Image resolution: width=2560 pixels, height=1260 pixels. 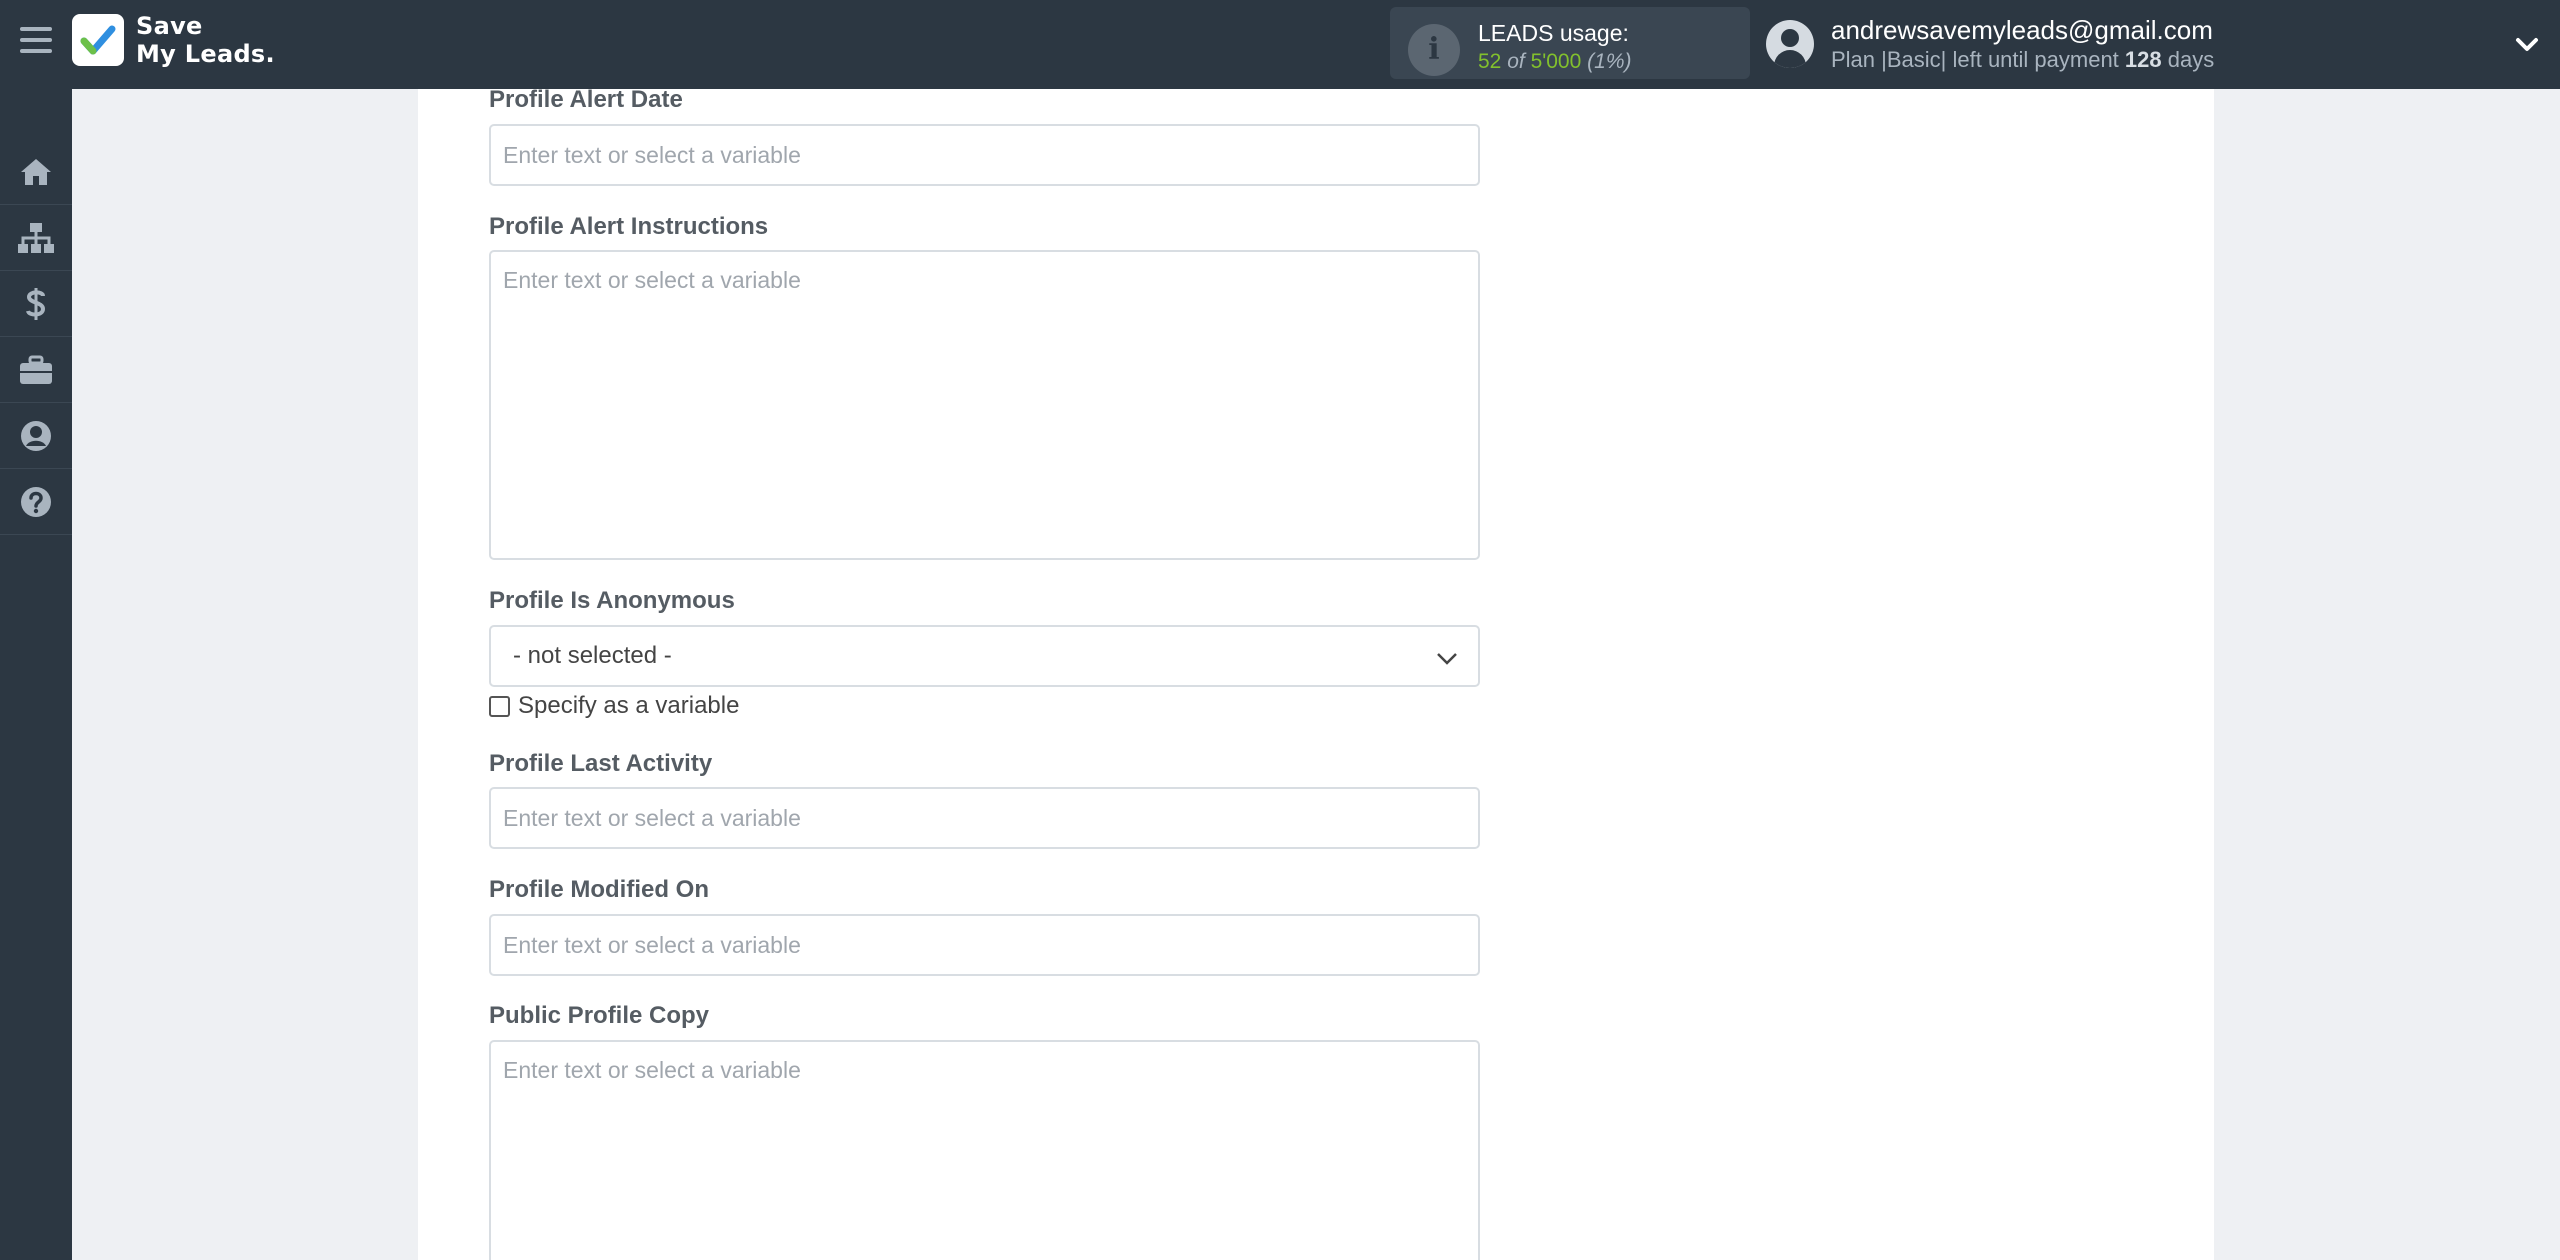 What do you see at coordinates (599, 1015) in the screenshot?
I see `public-profile-copy-label: Public Profile Copy` at bounding box center [599, 1015].